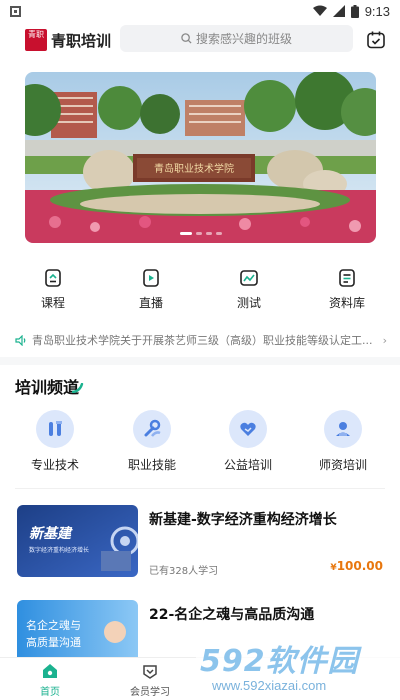 The height and width of the screenshot is (700, 400). What do you see at coordinates (55, 441) in the screenshot?
I see `channel-professional: 专业技术` at bounding box center [55, 441].